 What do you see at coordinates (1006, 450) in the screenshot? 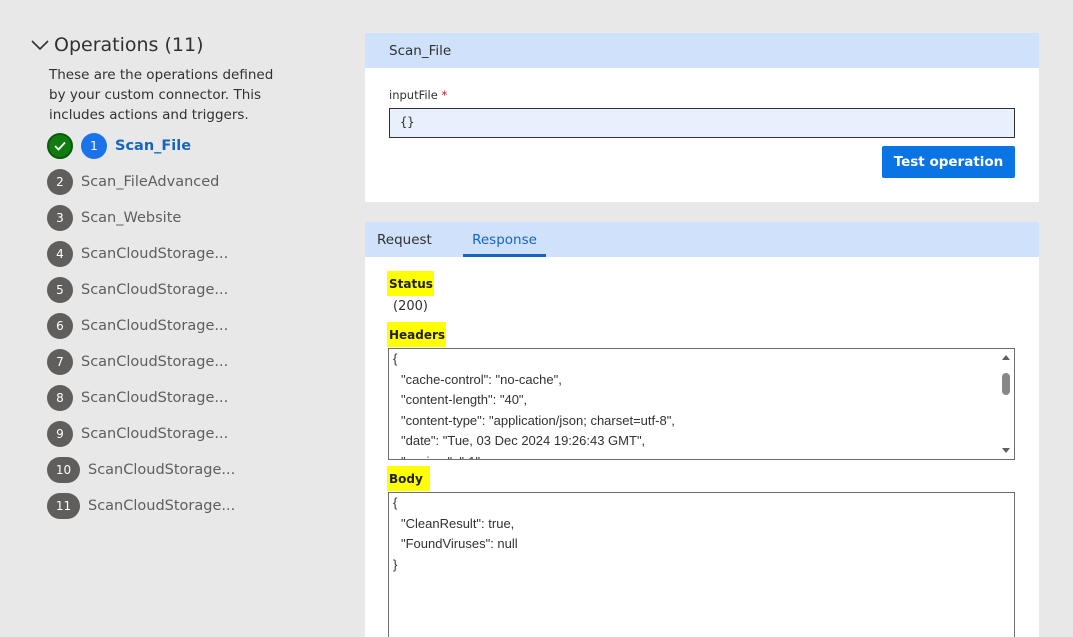
I see `scroll-down-arrow-icon` at bounding box center [1006, 450].